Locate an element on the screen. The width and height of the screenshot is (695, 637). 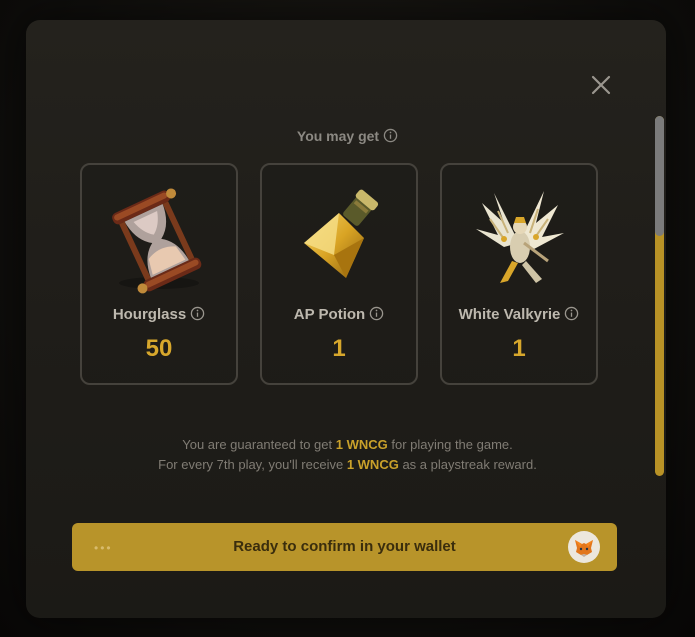
metamask-fox-icon is located at coordinates (584, 547).